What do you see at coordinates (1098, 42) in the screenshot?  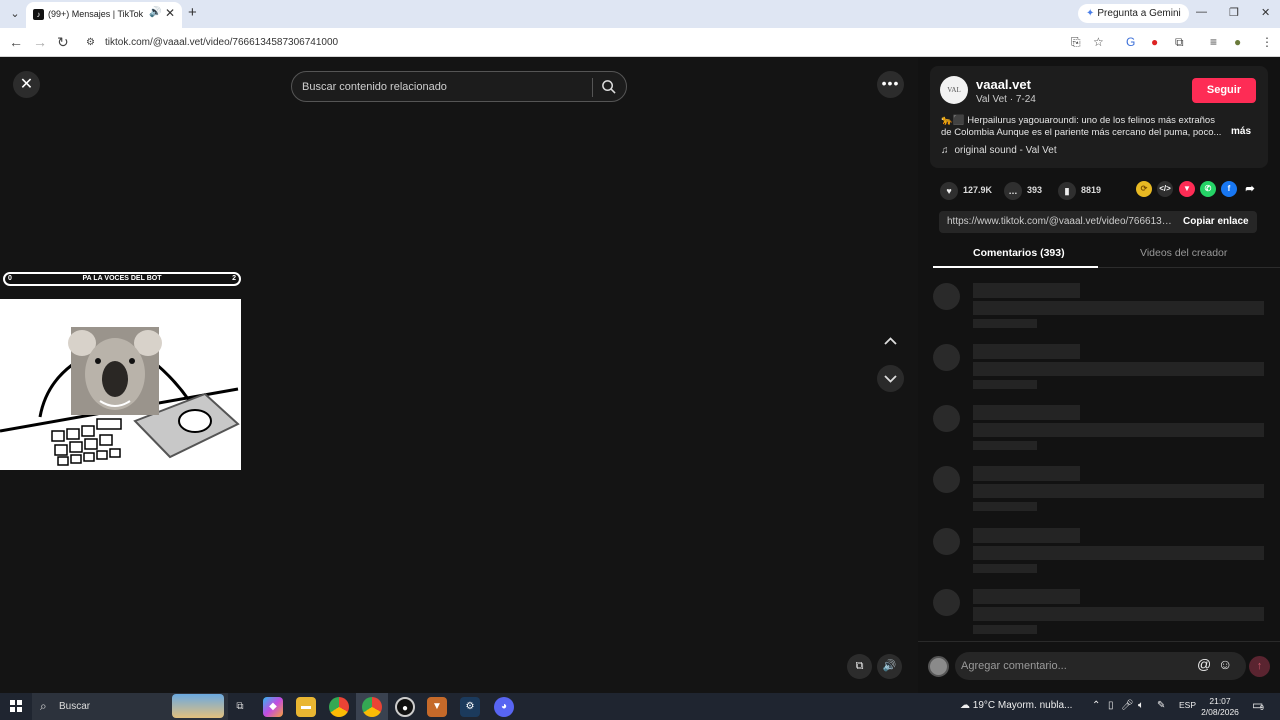 I see `bookmark-star-icon: ☆` at bounding box center [1098, 42].